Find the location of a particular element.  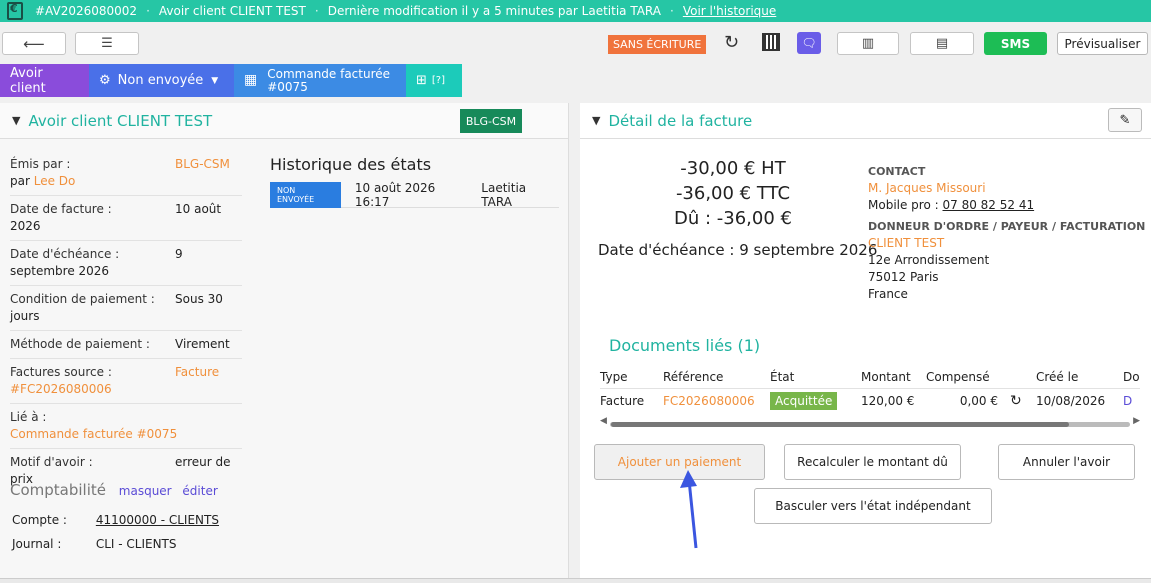

invoice-detail-header: ▼ Détail de la facture is located at coordinates (865, 121).